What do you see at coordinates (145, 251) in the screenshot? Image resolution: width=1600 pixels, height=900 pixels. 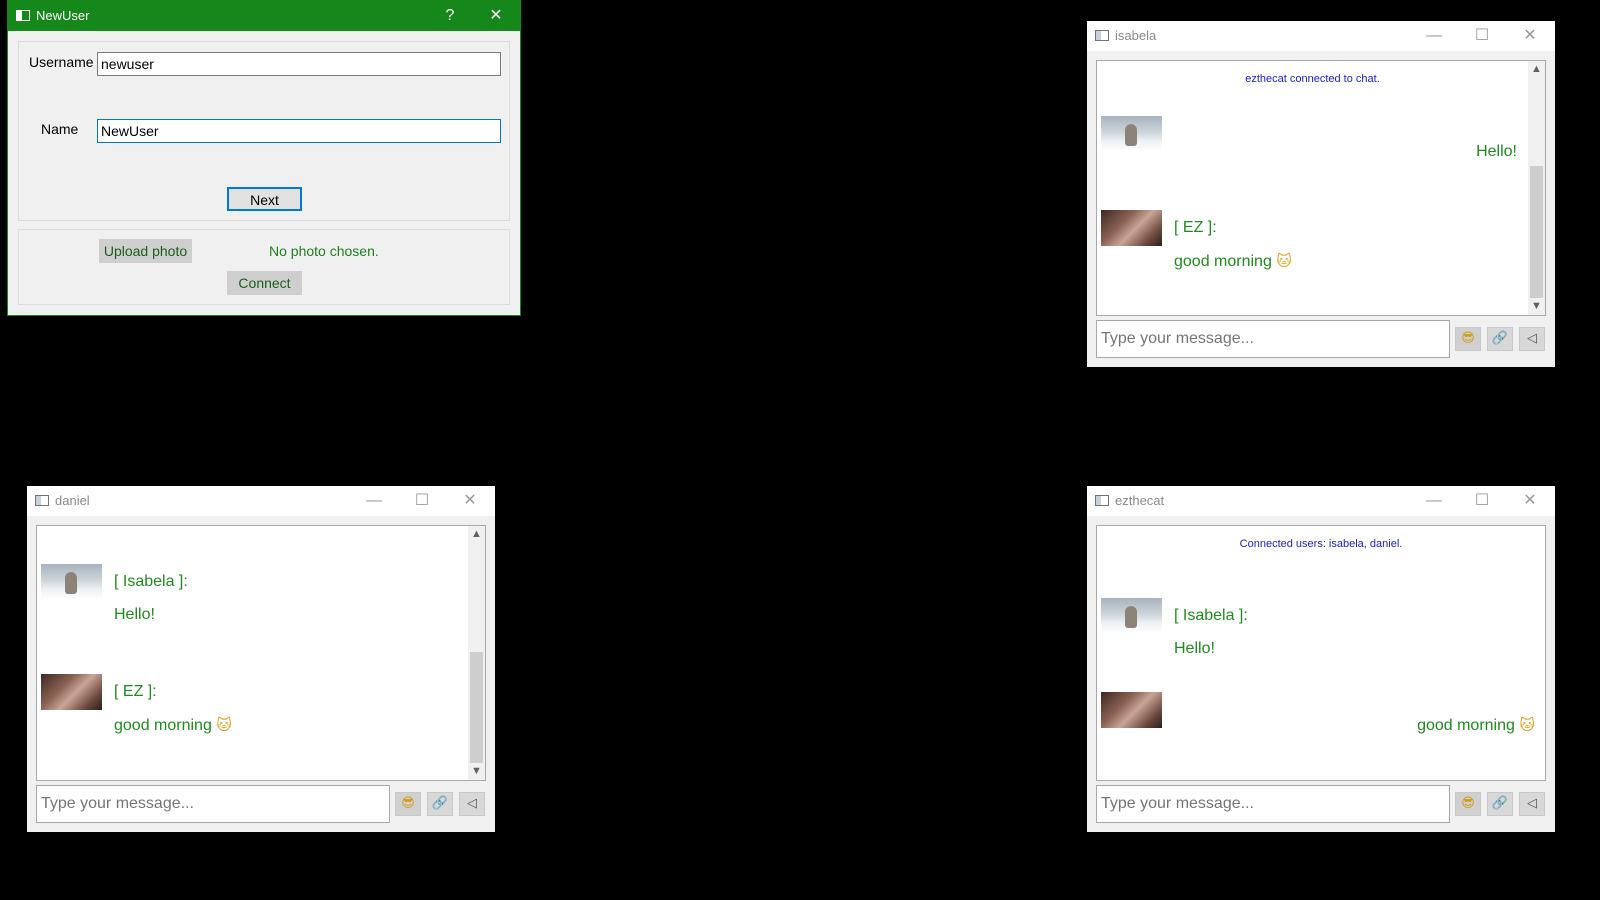 I see `upload-photo-button: Upload photo` at bounding box center [145, 251].